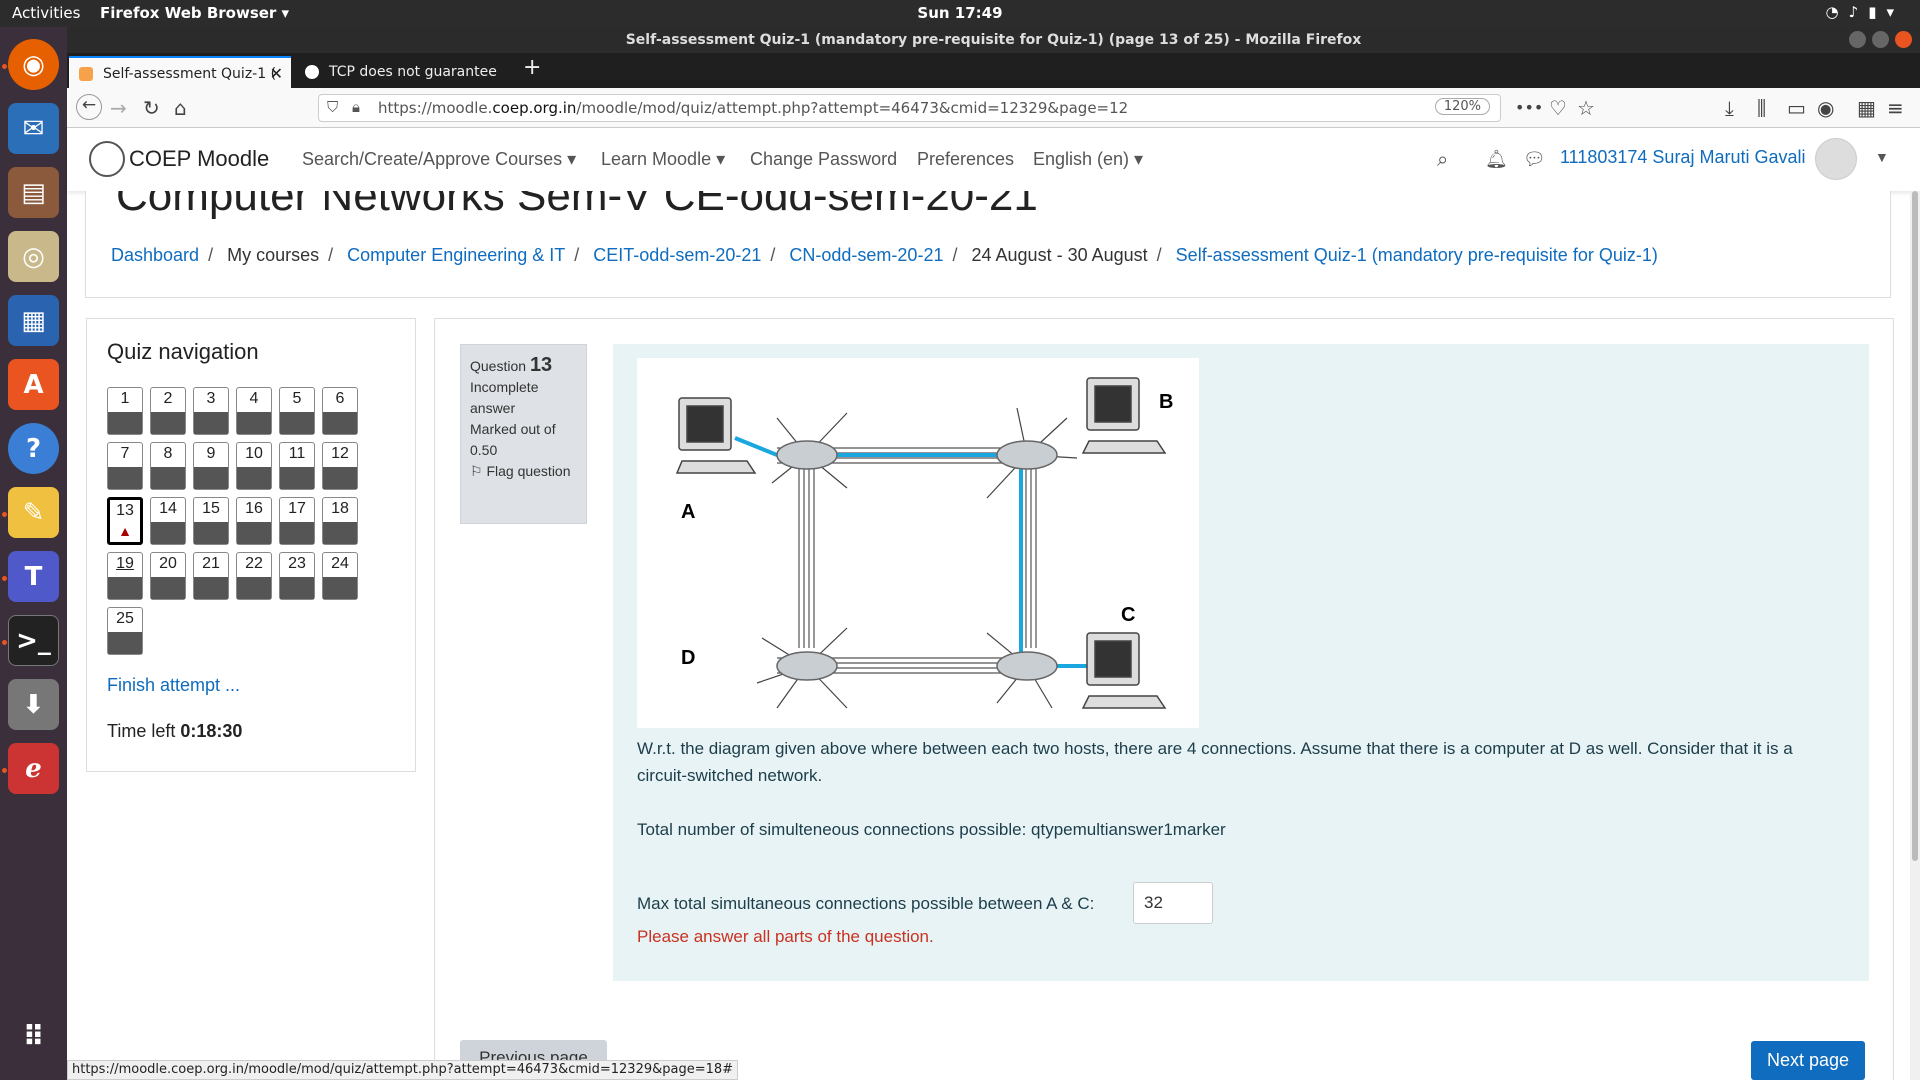 Image resolution: width=1920 pixels, height=1080 pixels. Describe the element at coordinates (254, 521) in the screenshot. I see `quiz-nav-button-16: 16` at that location.